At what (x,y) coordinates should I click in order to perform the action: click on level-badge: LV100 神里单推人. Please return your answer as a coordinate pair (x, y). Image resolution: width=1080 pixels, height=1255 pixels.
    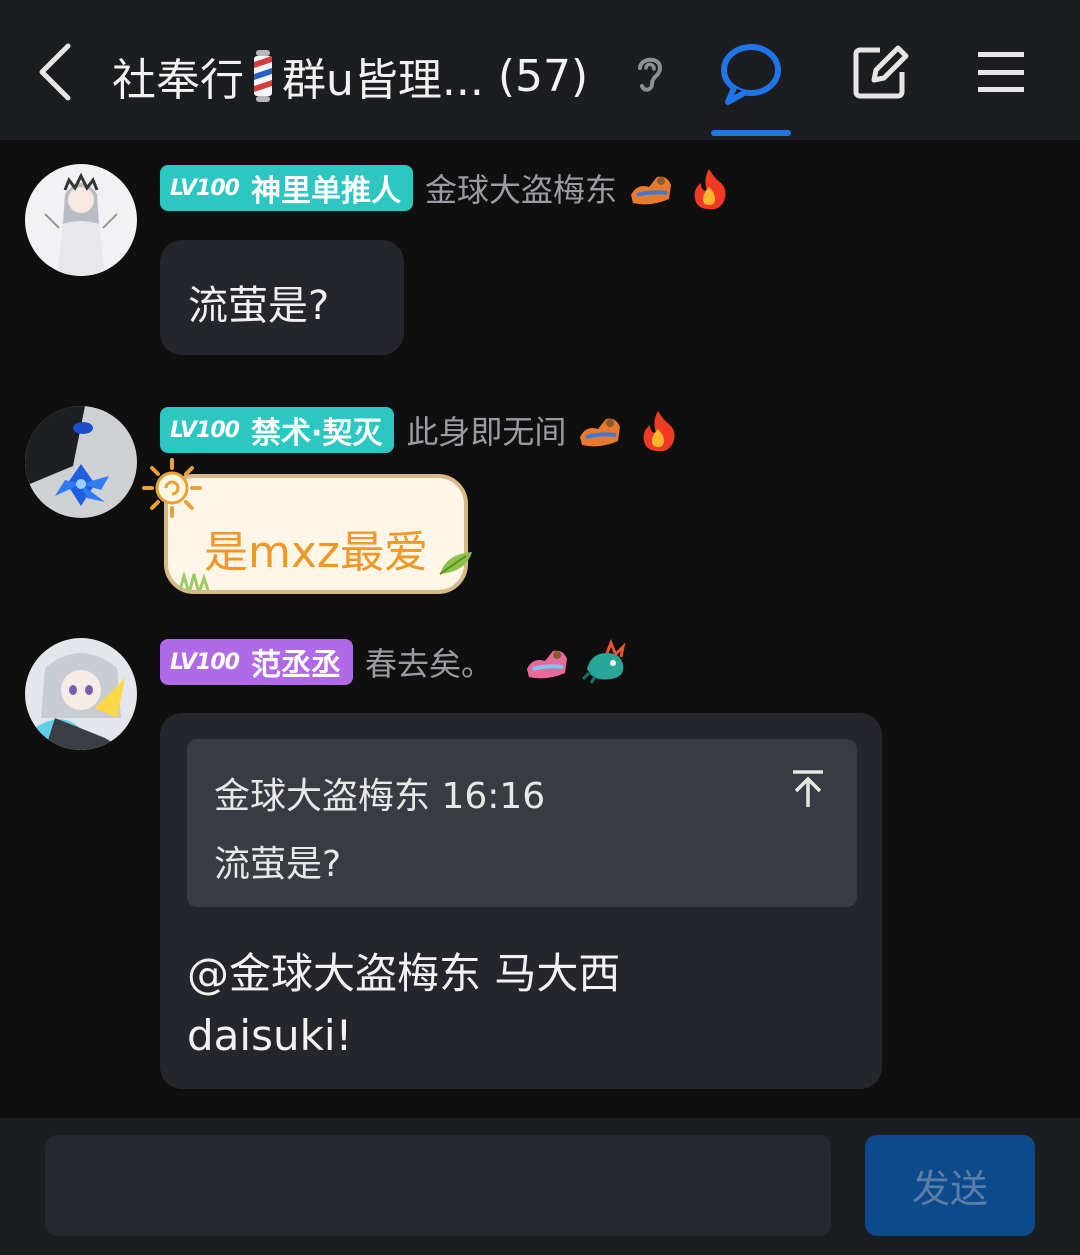
    Looking at the image, I should click on (286, 188).